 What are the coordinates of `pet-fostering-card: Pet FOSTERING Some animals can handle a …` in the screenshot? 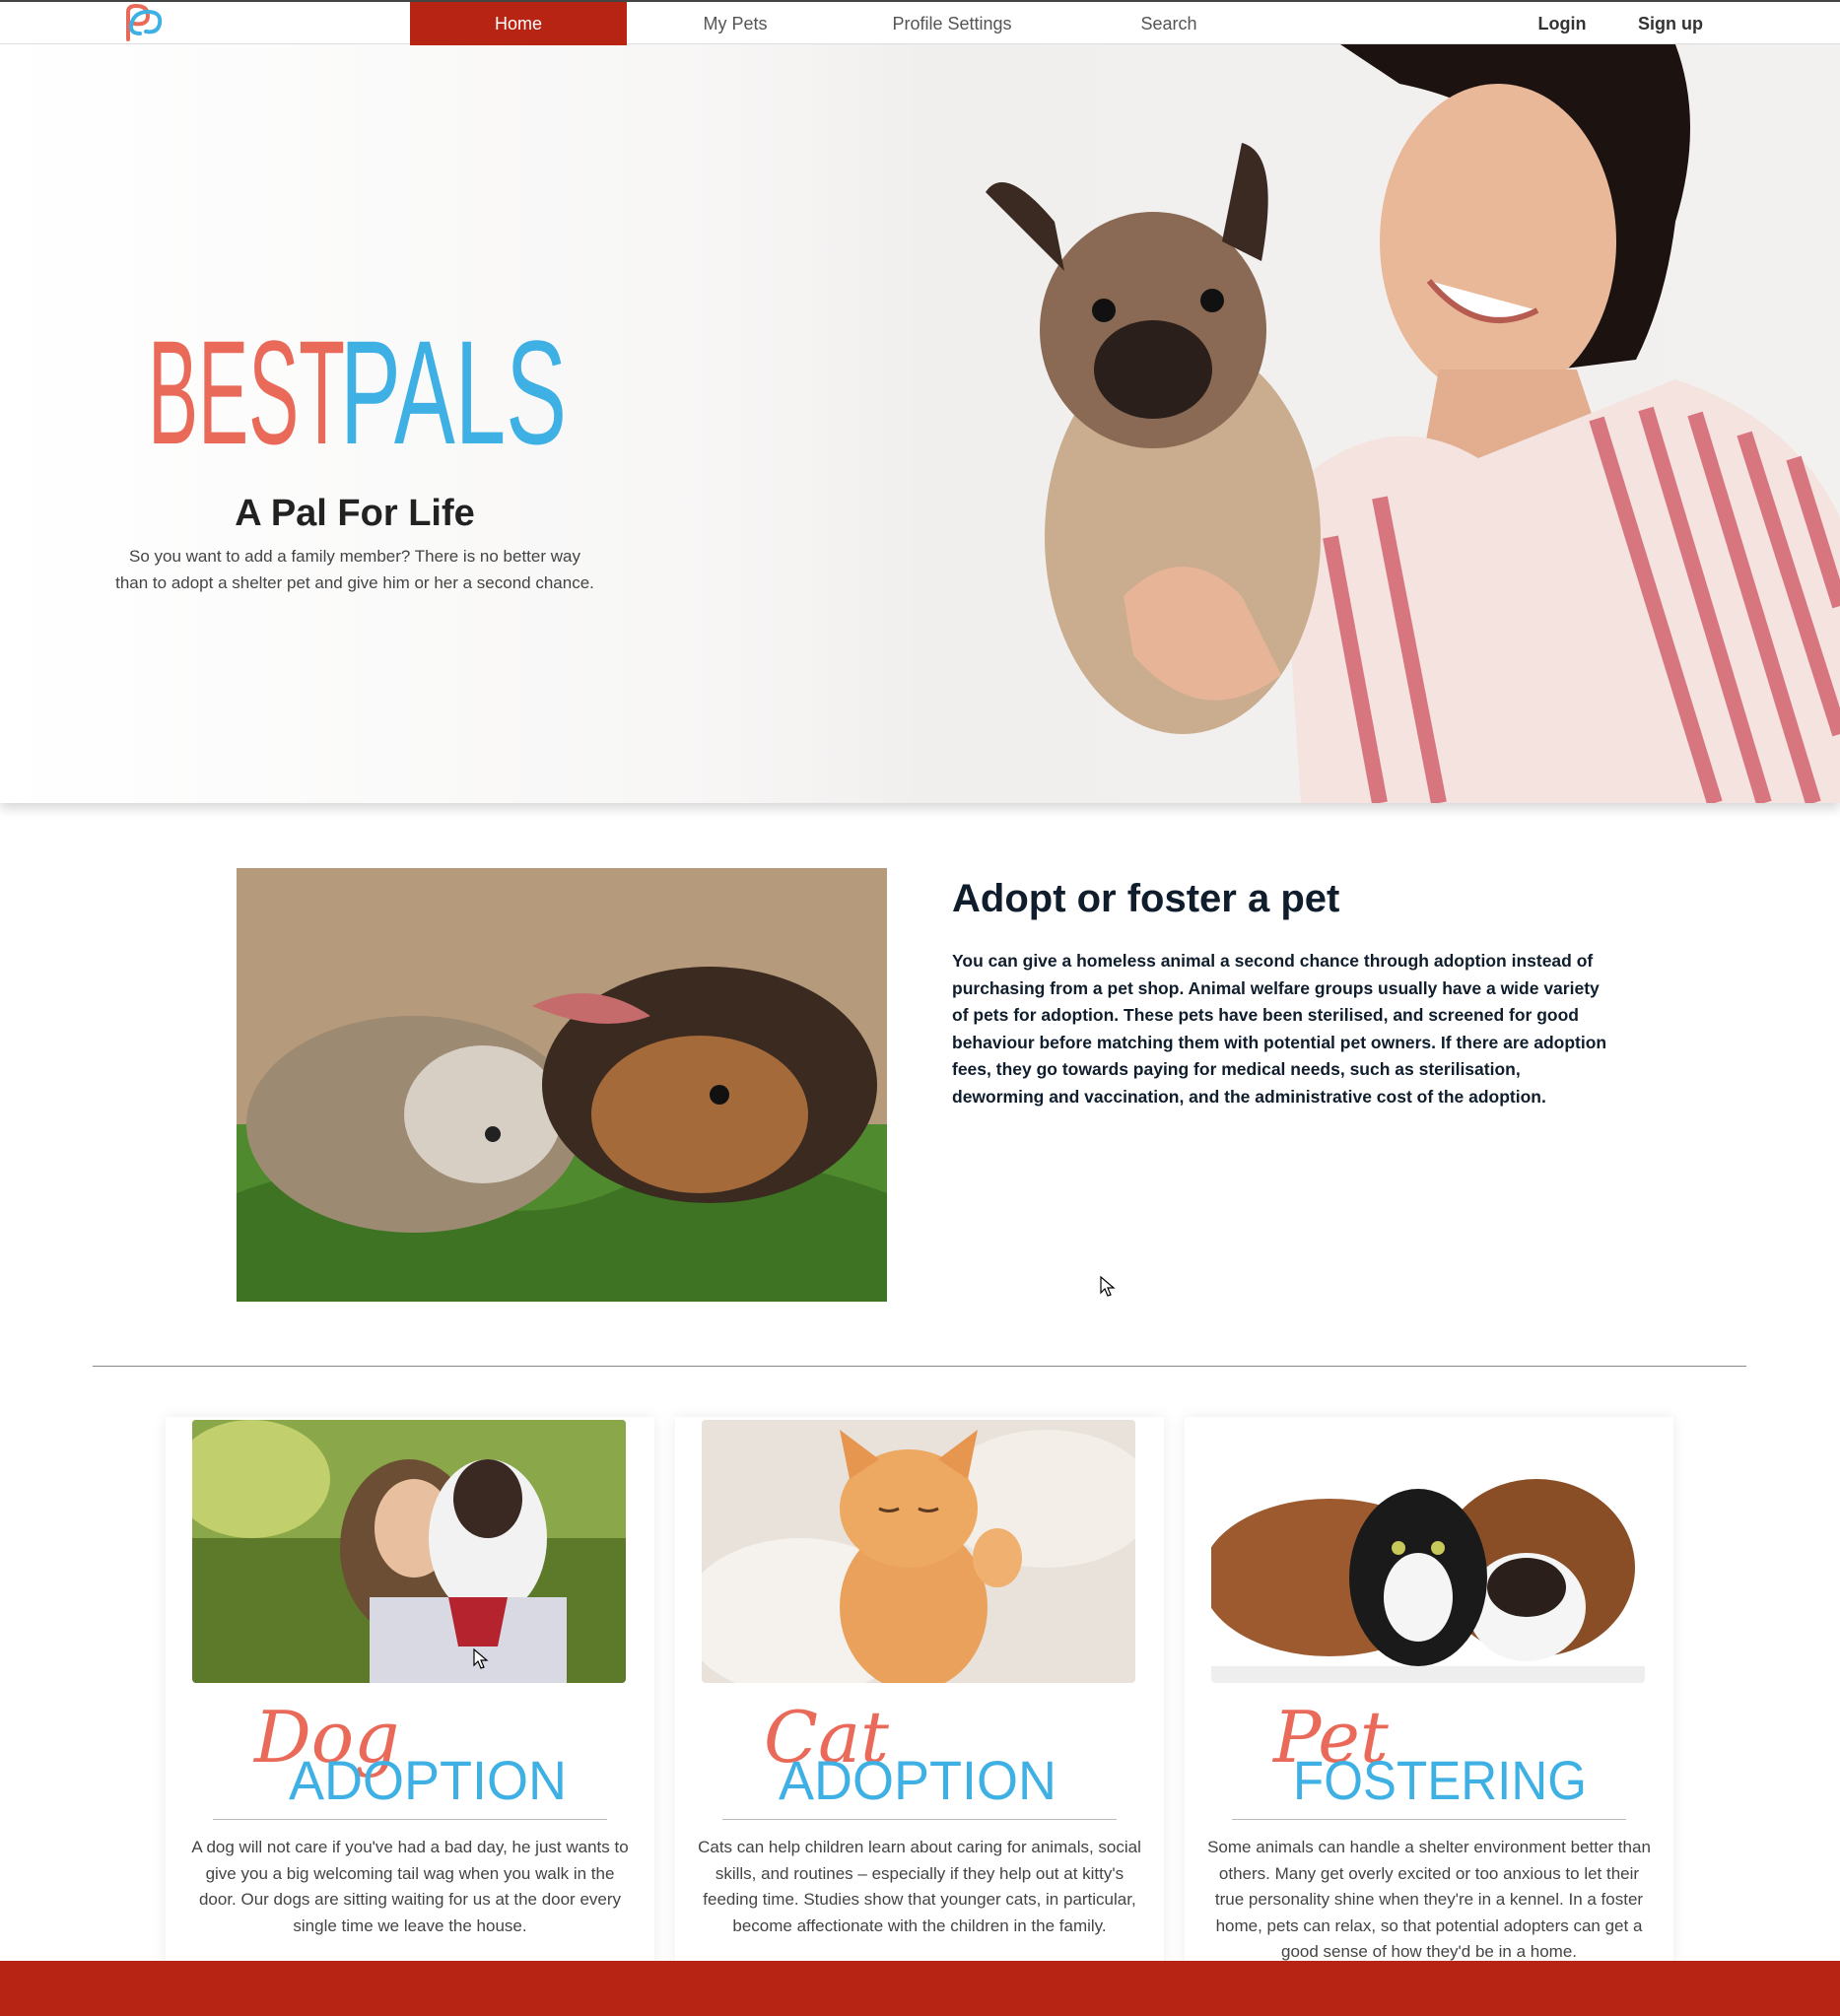 It's located at (1429, 1693).